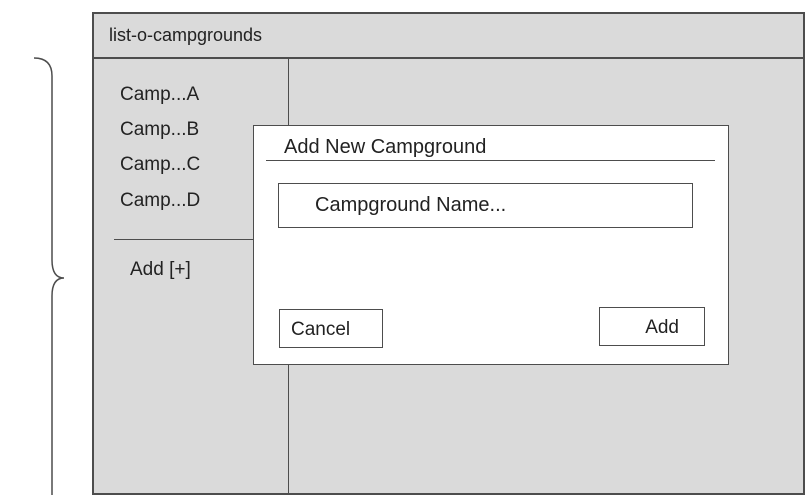 The height and width of the screenshot is (495, 805). I want to click on app-title: list-o-campgrounds, so click(448, 36).